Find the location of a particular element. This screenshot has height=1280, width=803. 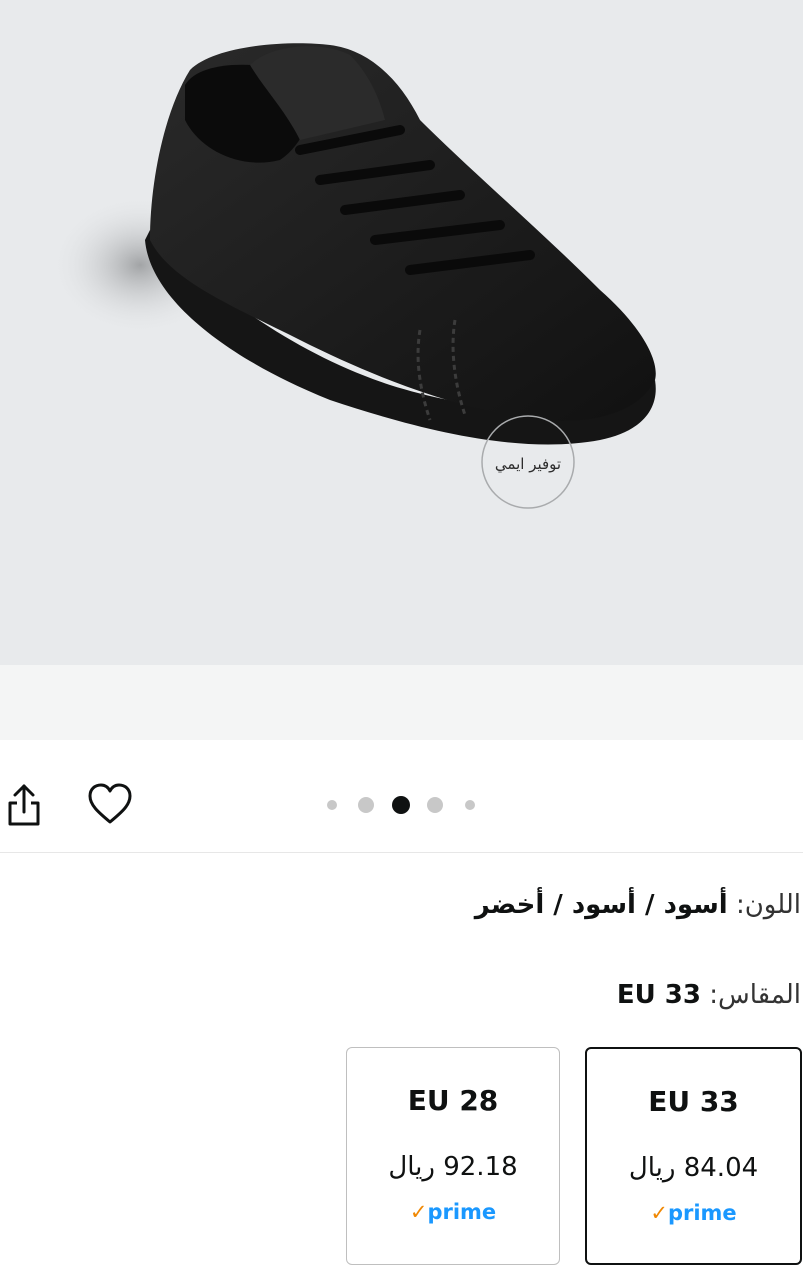

share-icon is located at coordinates (24, 805).